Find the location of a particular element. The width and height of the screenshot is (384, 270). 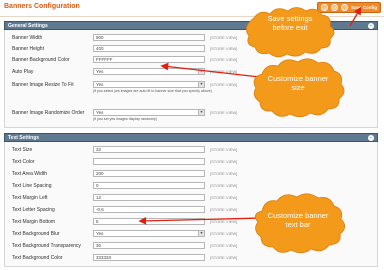

field-label: Text Color is located at coordinates (23, 162).